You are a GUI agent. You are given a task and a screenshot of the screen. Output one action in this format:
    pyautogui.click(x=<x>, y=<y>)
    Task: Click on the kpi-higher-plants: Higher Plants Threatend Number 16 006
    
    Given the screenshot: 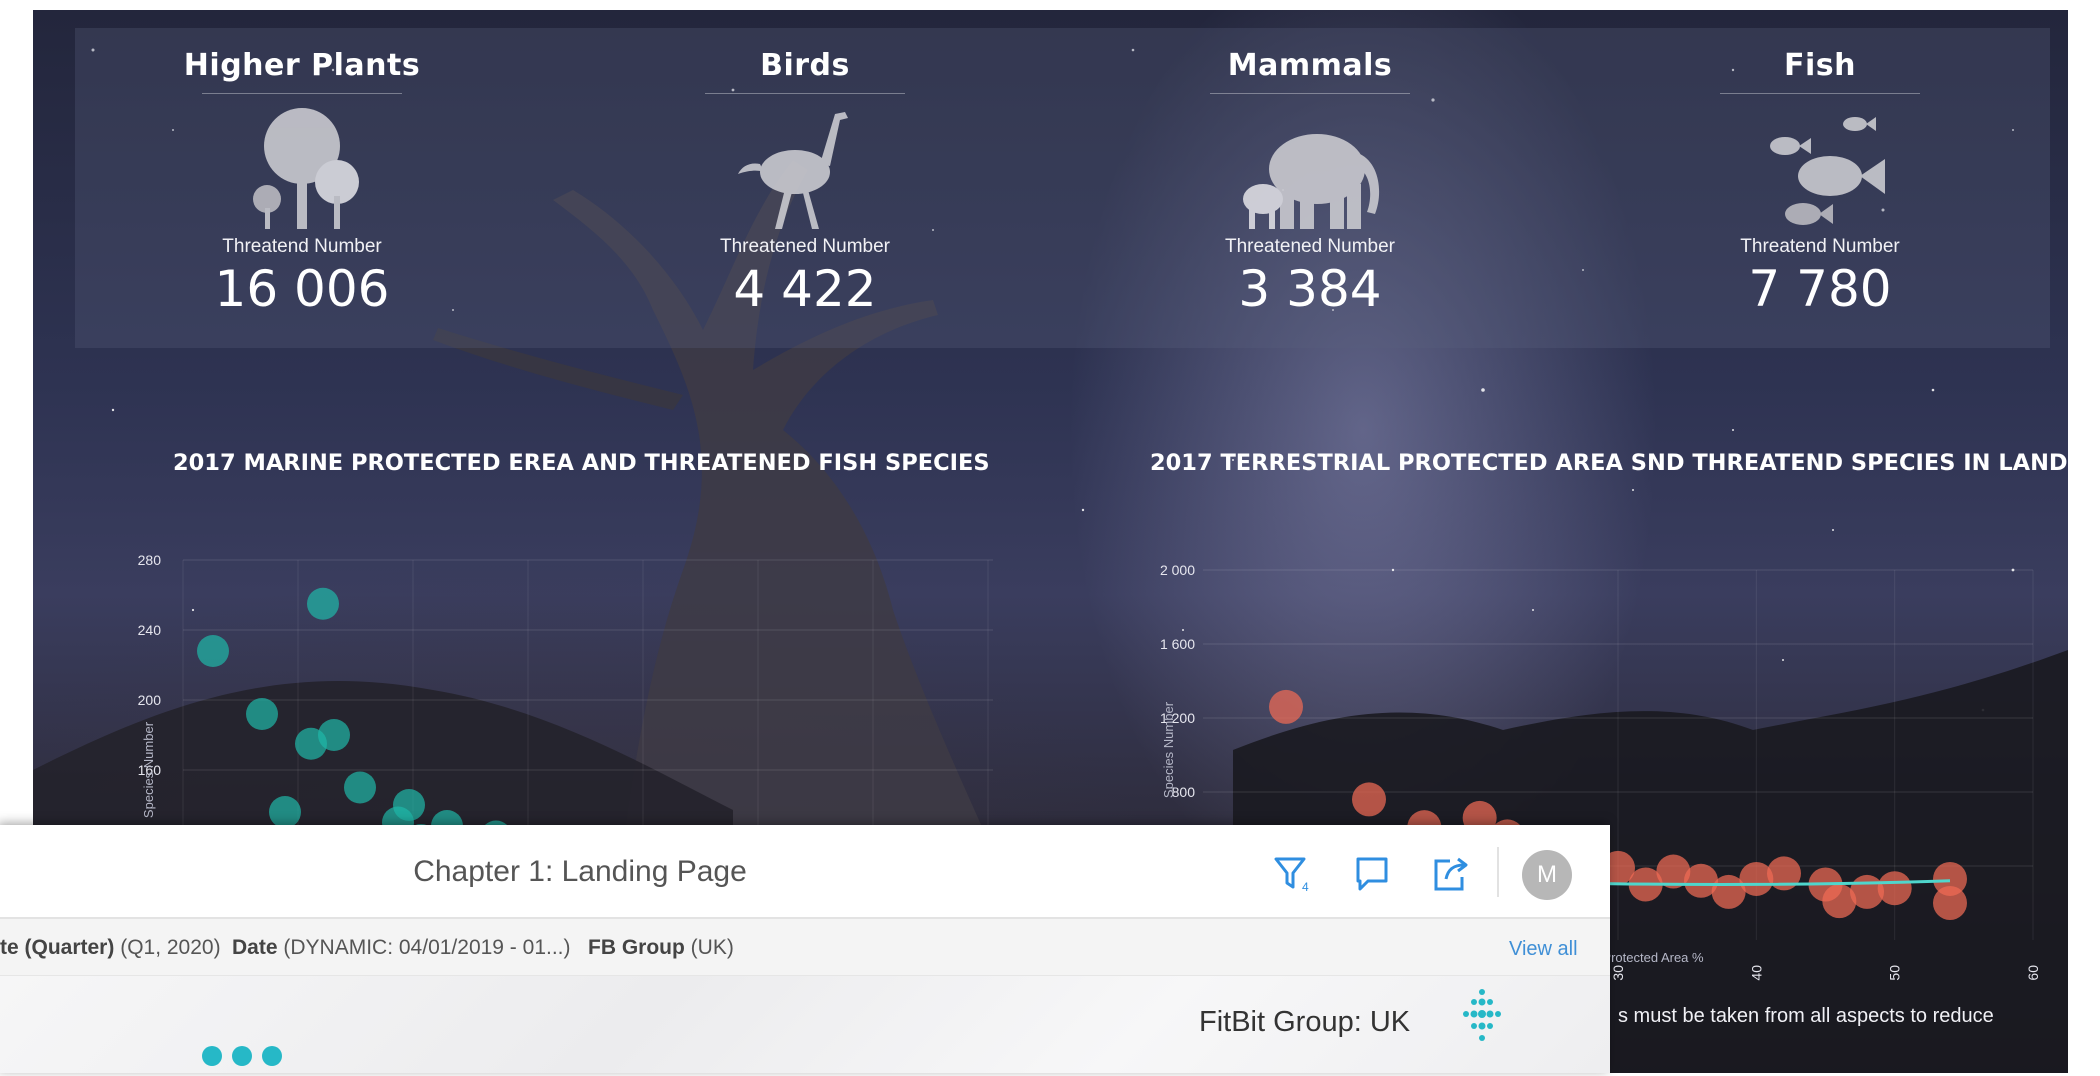 What is the action you would take?
    pyautogui.click(x=302, y=173)
    